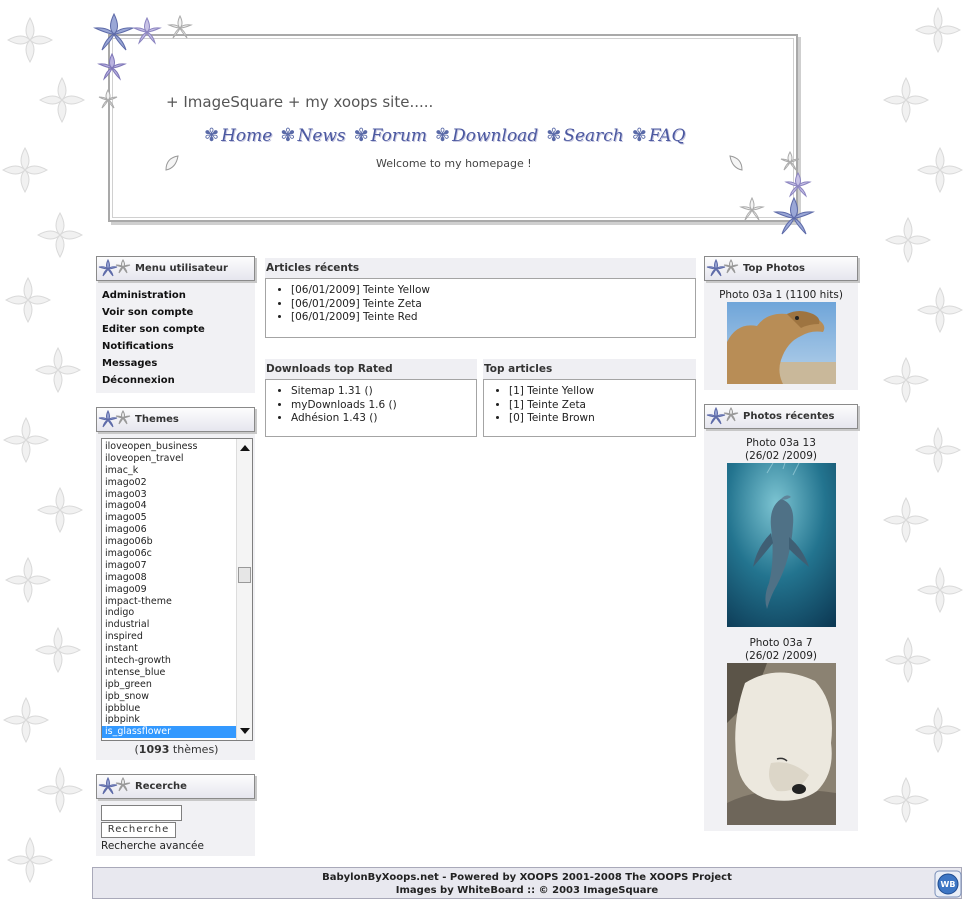 The image size is (968, 904). I want to click on theme-option: instant, so click(169, 649).